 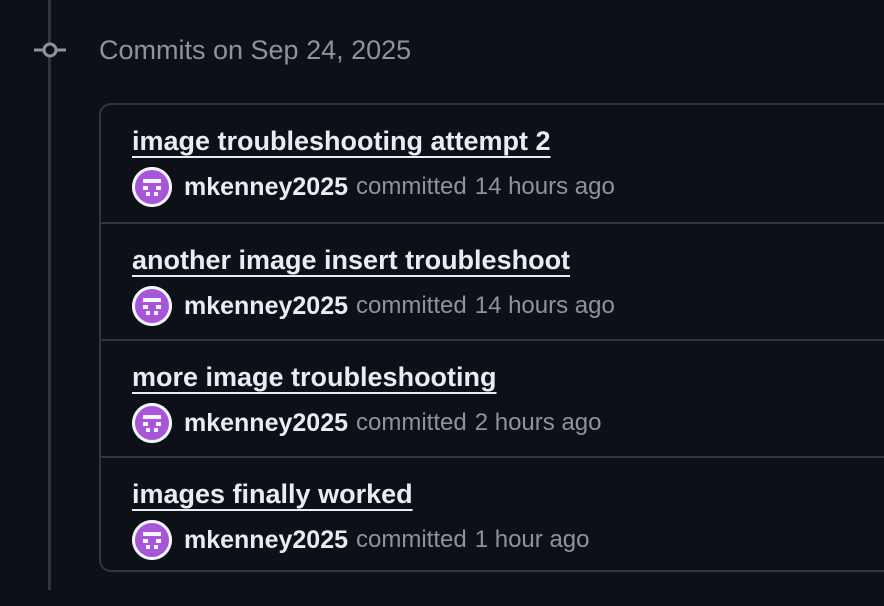 I want to click on commit-meta: mkenney2025 committed 1 hour ago, so click(x=360, y=540).